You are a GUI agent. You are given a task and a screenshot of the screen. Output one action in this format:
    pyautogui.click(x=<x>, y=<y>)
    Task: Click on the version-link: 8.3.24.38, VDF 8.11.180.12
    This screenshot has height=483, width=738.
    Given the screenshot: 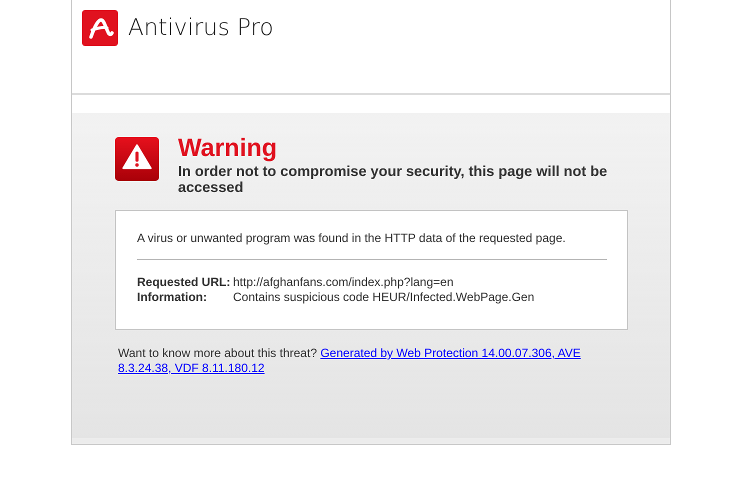 What is the action you would take?
    pyautogui.click(x=191, y=368)
    